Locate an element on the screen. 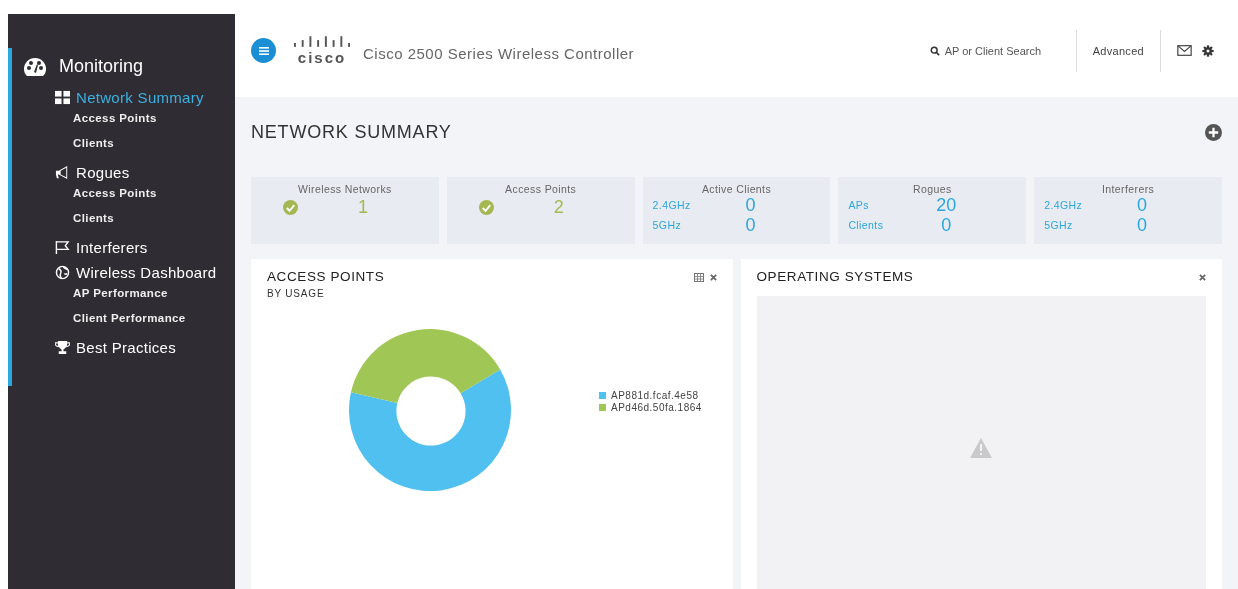 This screenshot has height=589, width=1238. warning-icon is located at coordinates (981, 447).